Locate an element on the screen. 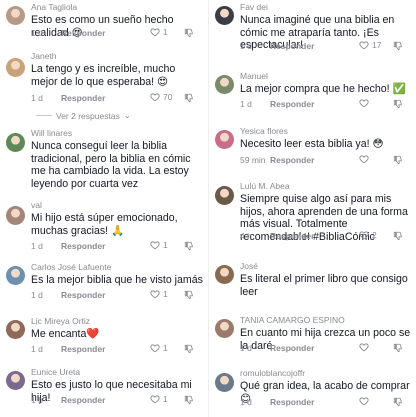  comment-username: Carlos José Lafuente is located at coordinates (71, 267).